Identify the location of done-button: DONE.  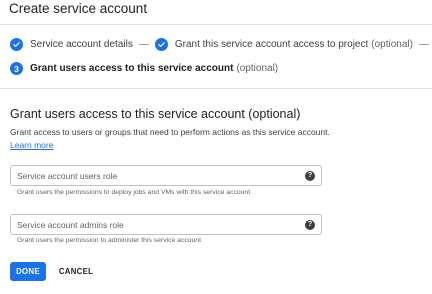
(28, 271).